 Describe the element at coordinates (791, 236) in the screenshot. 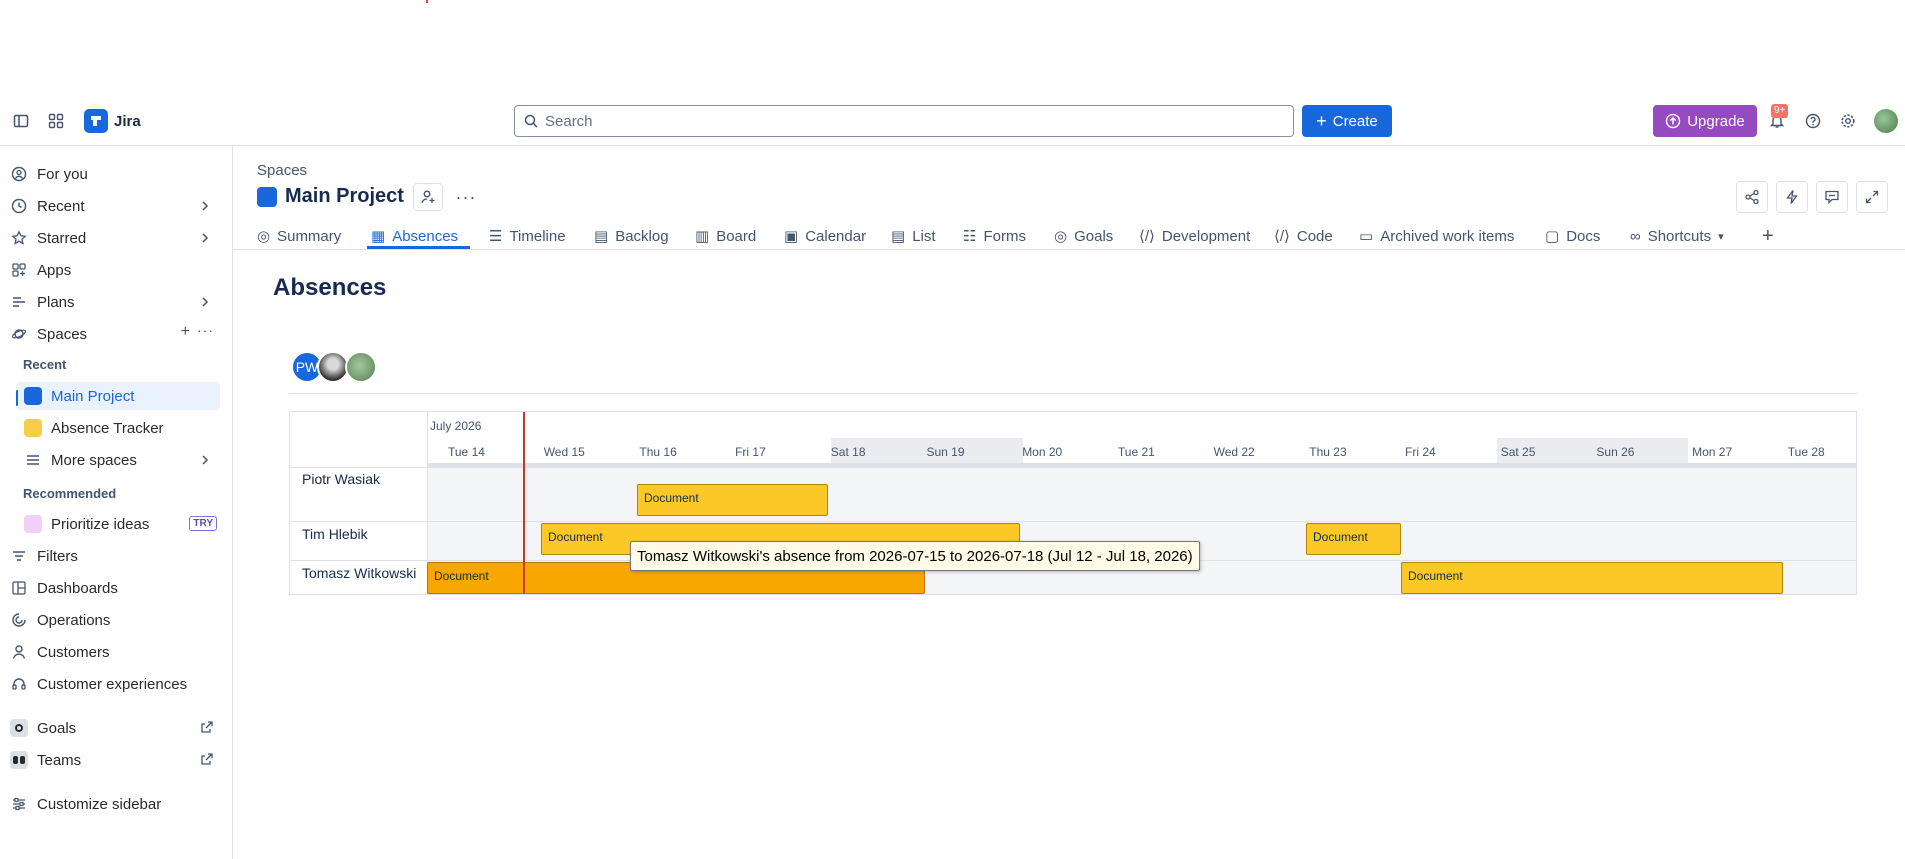

I see `calendar-icon: ▣` at that location.